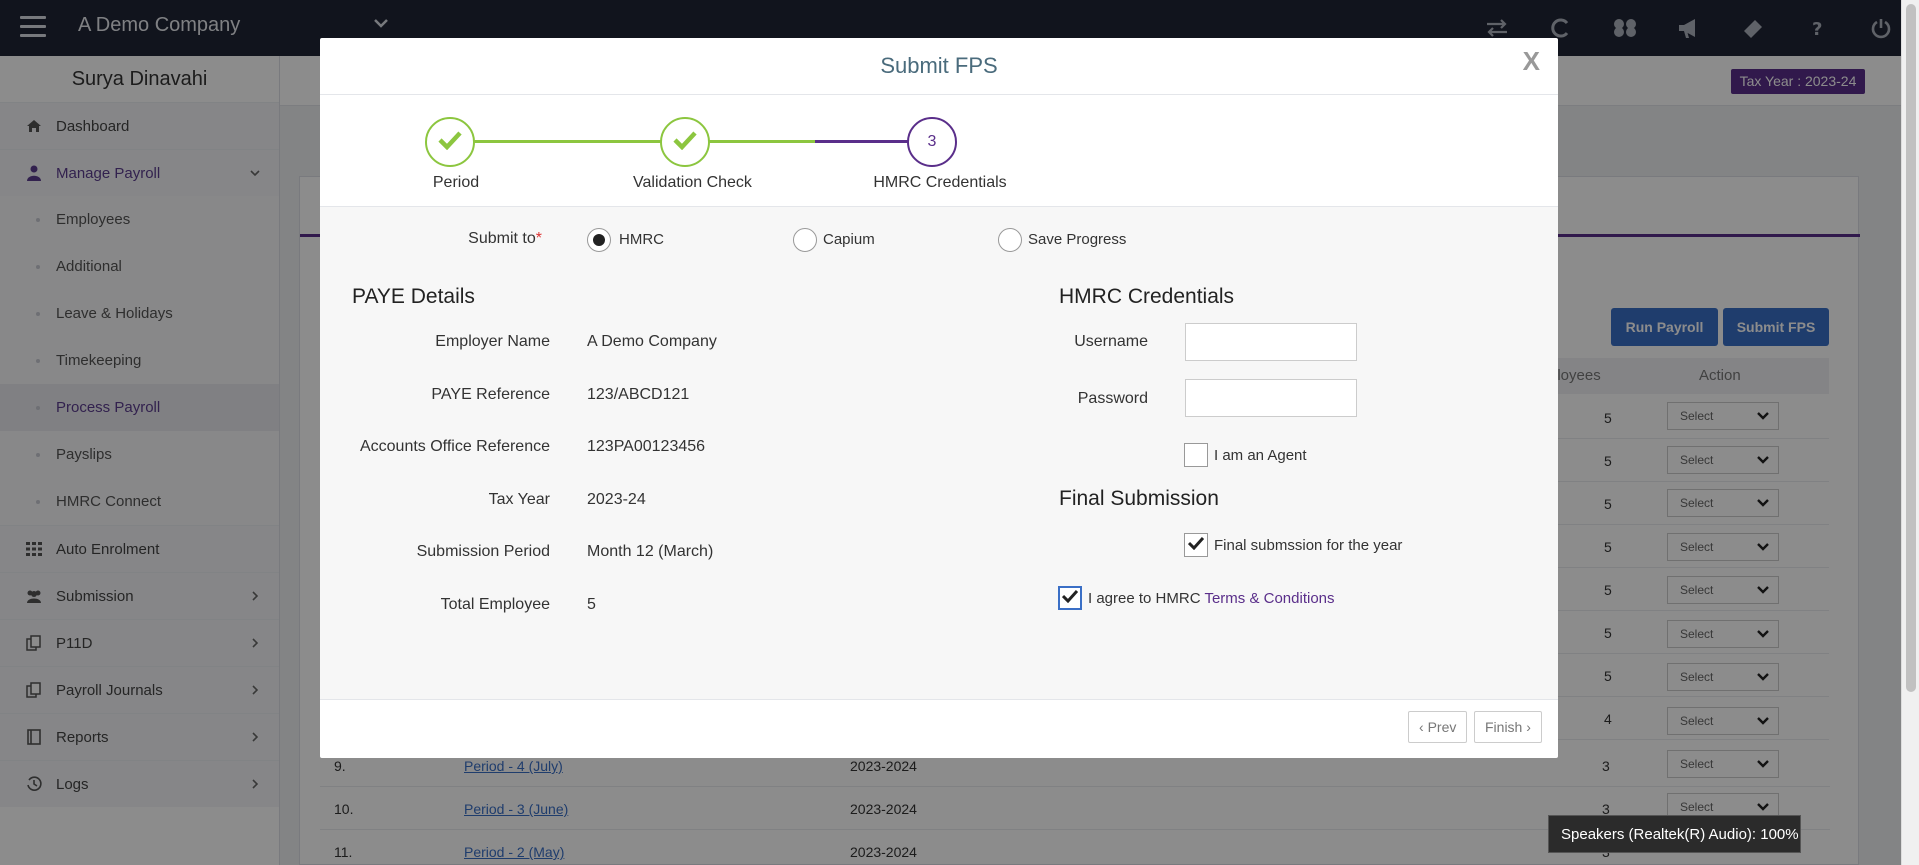  I want to click on radio-capium, so click(805, 240).